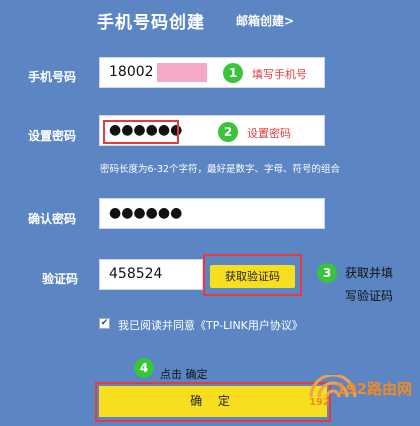  Describe the element at coordinates (151, 23) in the screenshot. I see `page-title: 手机号码创建` at that location.